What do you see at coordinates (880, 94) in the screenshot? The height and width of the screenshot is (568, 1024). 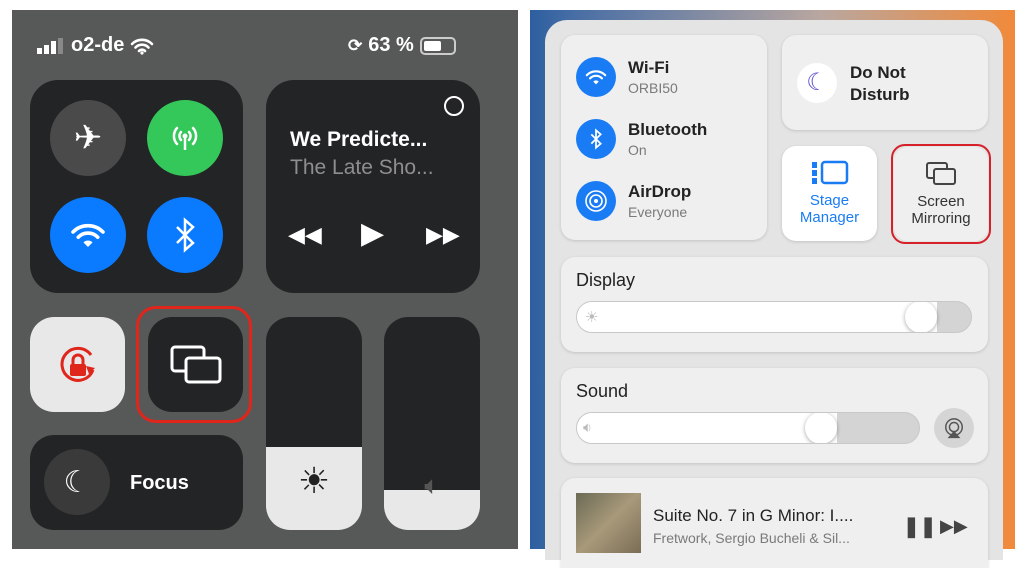 I see `dnd-line2: Disturb` at bounding box center [880, 94].